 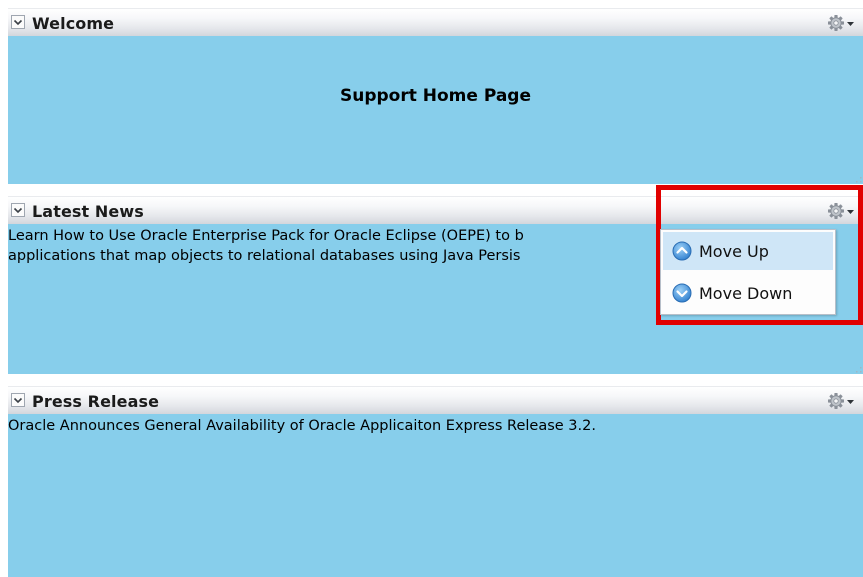 I want to click on page-heading: Support Home Page, so click(x=435, y=96).